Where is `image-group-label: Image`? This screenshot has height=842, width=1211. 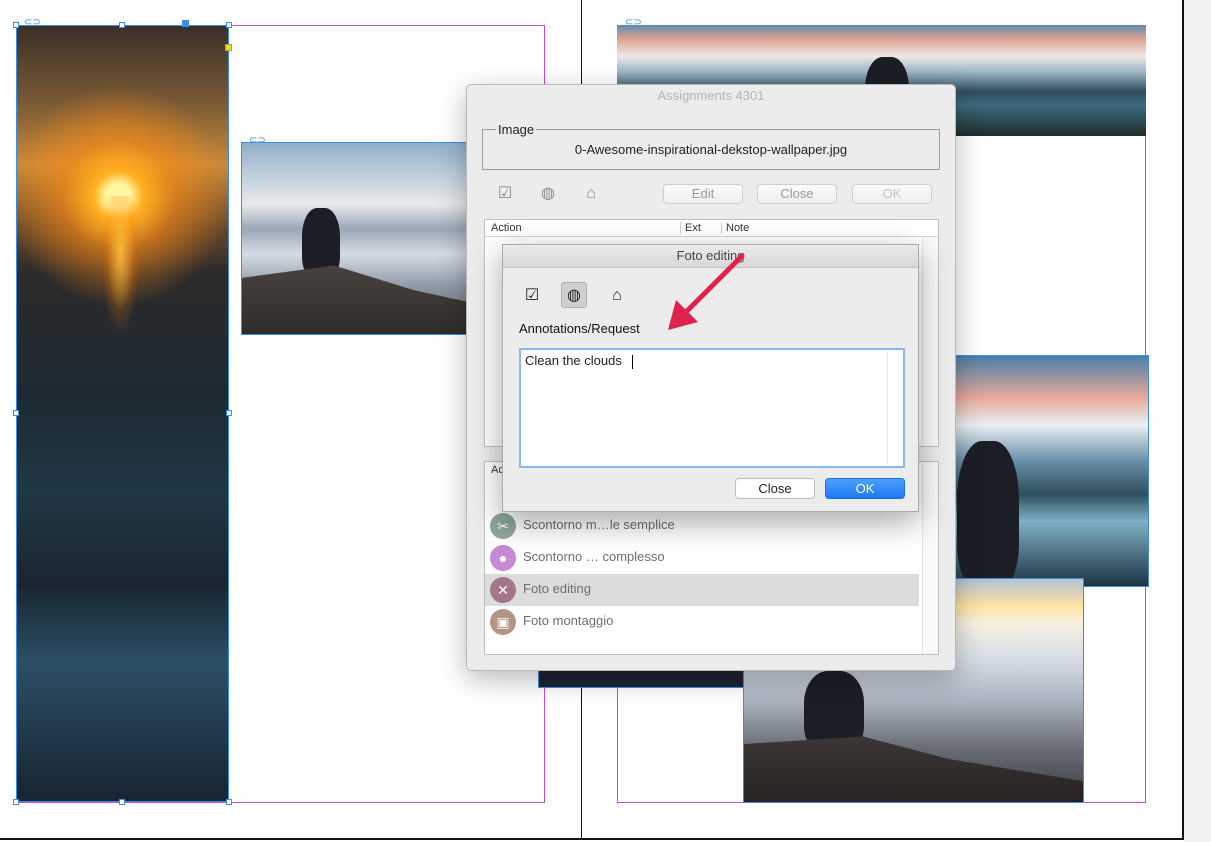
image-group-label: Image is located at coordinates (516, 129).